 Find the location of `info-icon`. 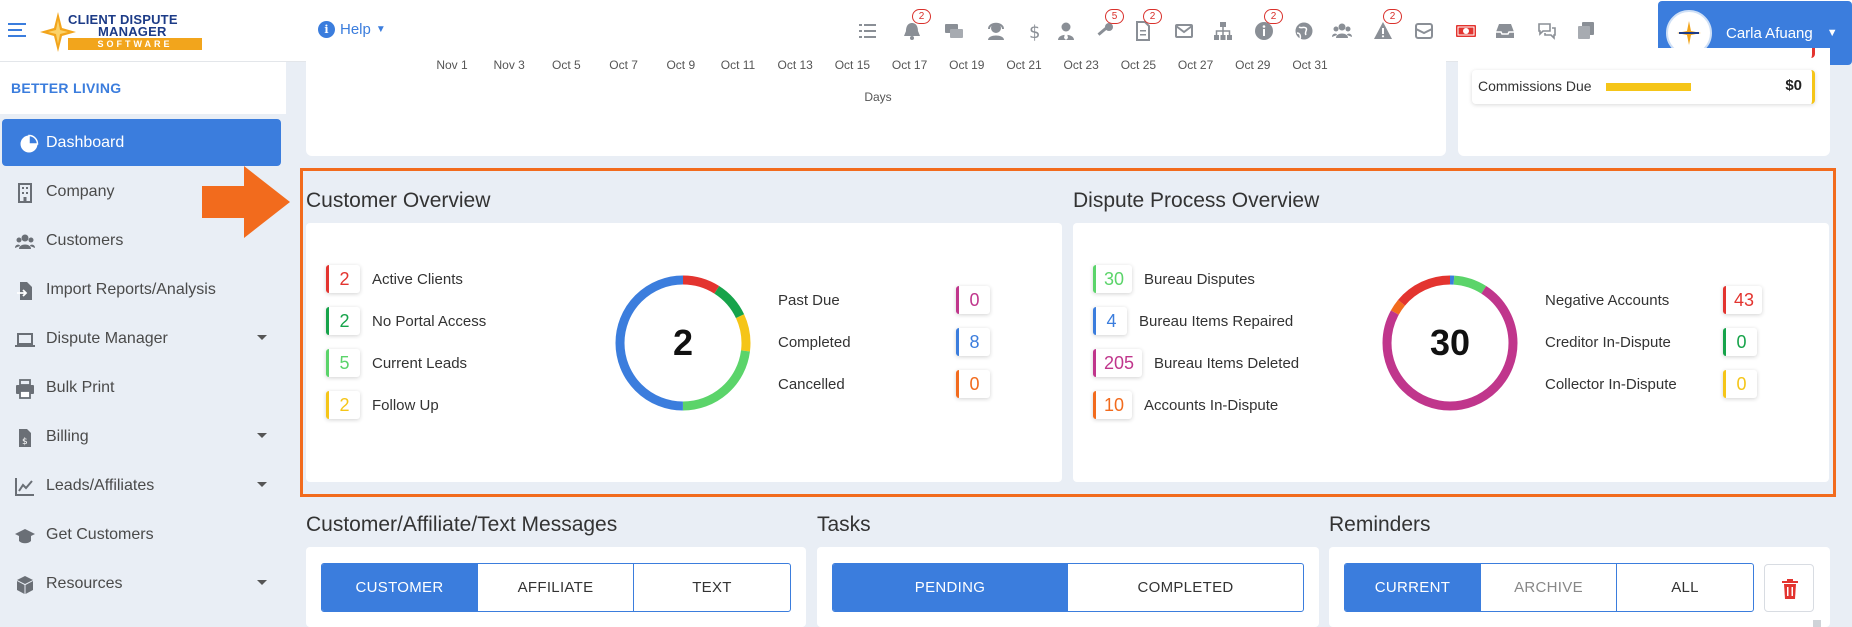

info-icon is located at coordinates (1264, 31).